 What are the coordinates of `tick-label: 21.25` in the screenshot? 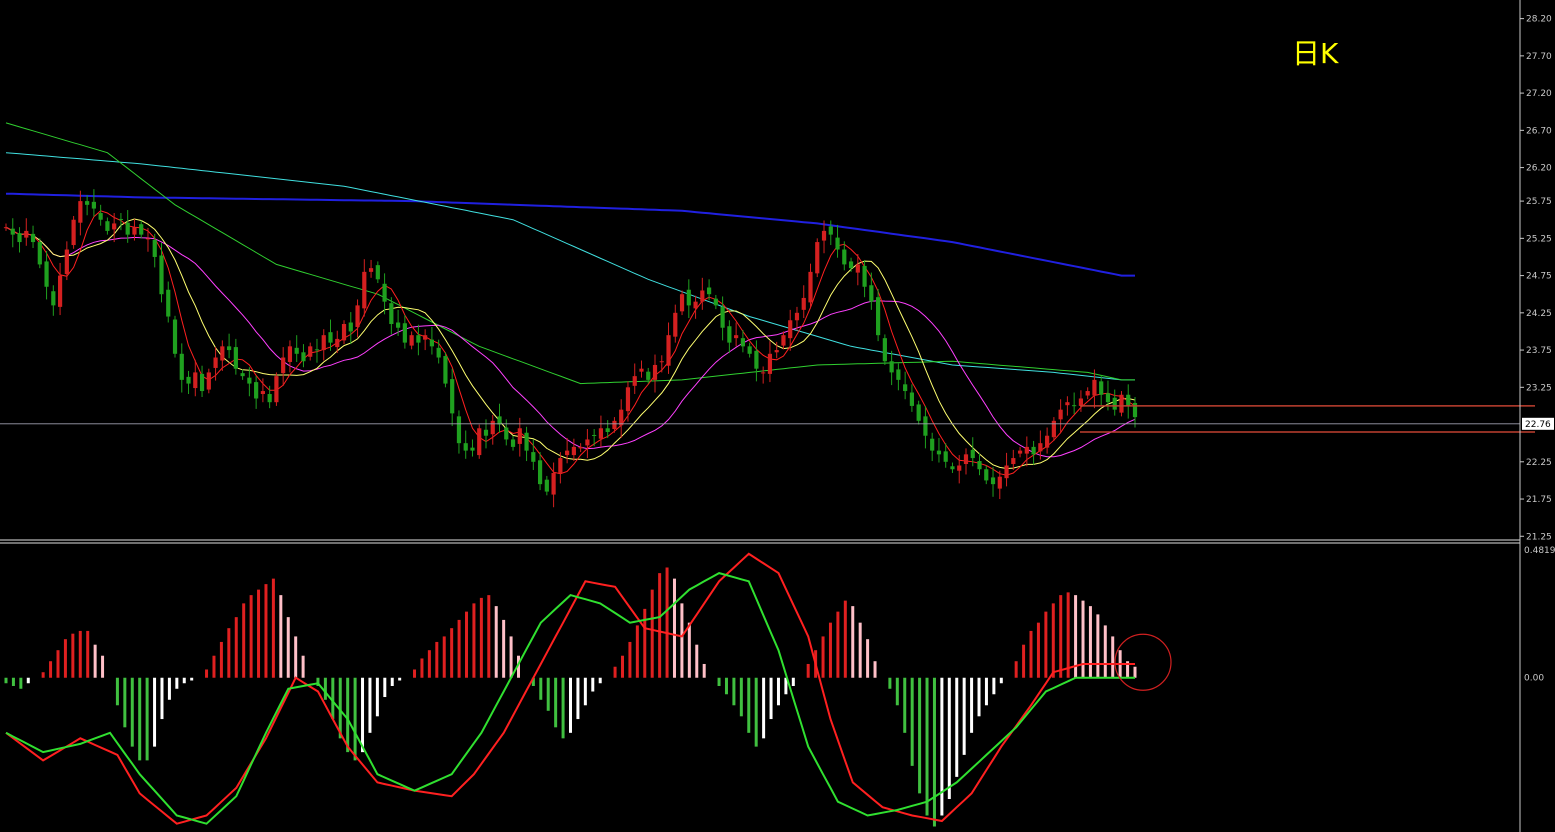 It's located at (1539, 537).